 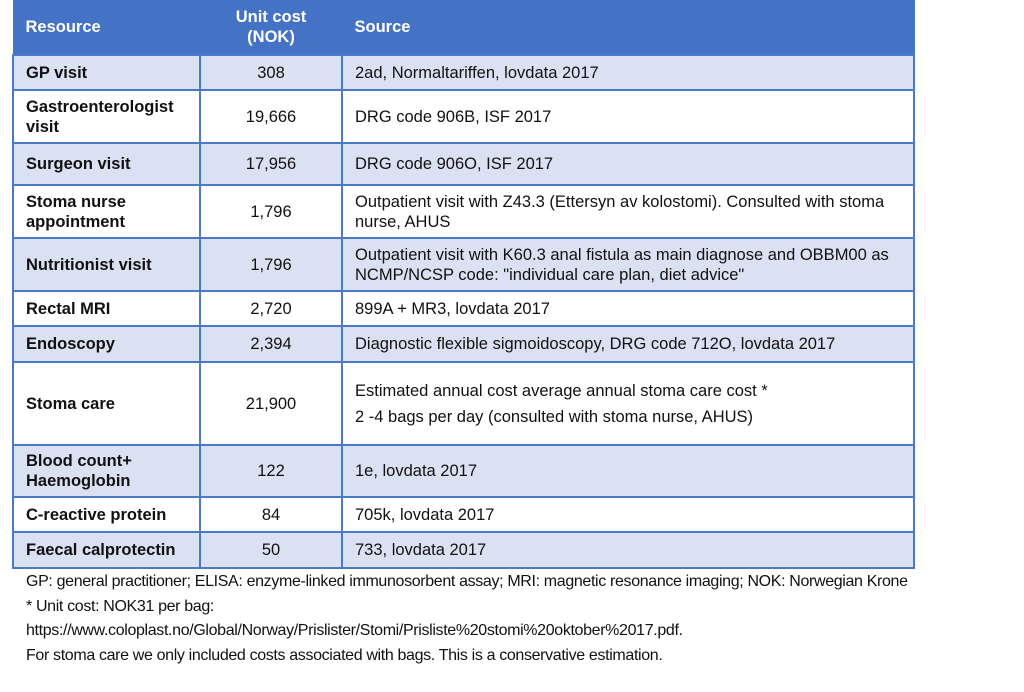 What do you see at coordinates (628, 27) in the screenshot?
I see `header-source: Source` at bounding box center [628, 27].